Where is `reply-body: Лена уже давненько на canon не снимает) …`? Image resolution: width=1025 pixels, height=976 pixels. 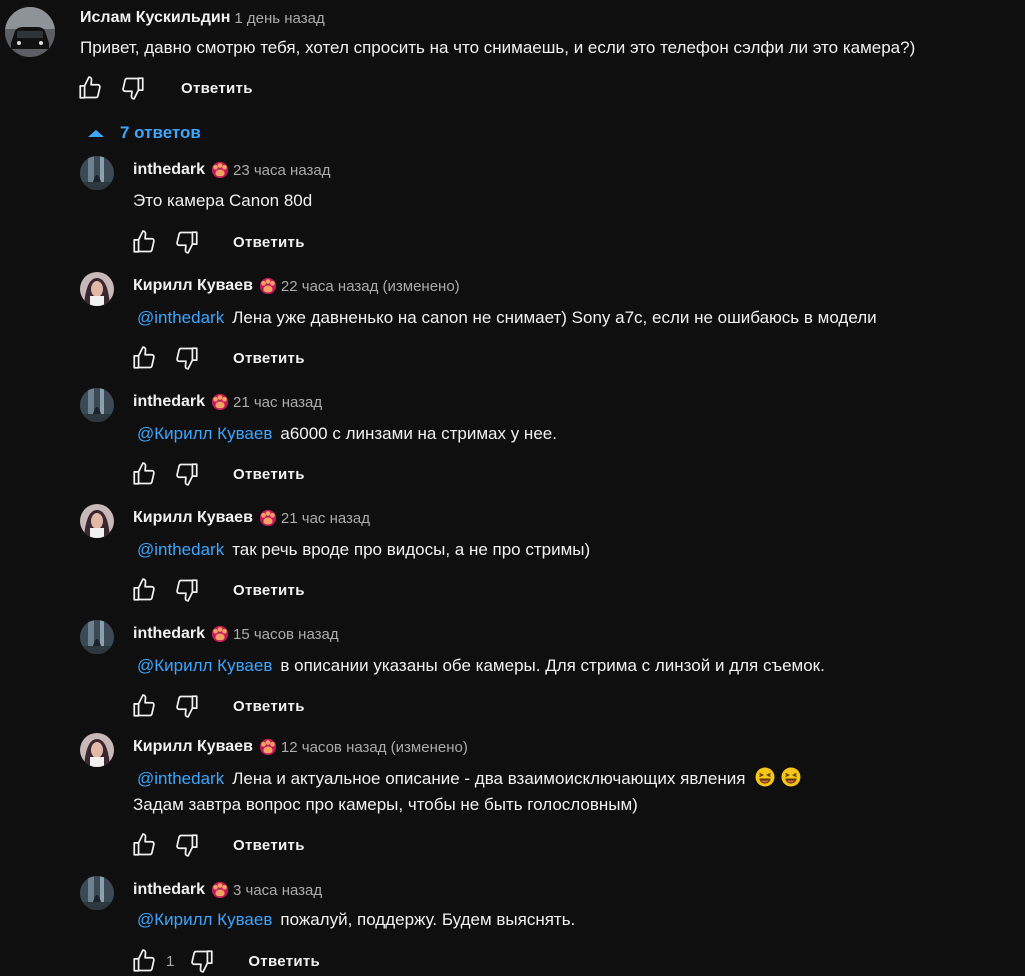 reply-body: Лена уже давненько на canon не снимает) … is located at coordinates (554, 317).